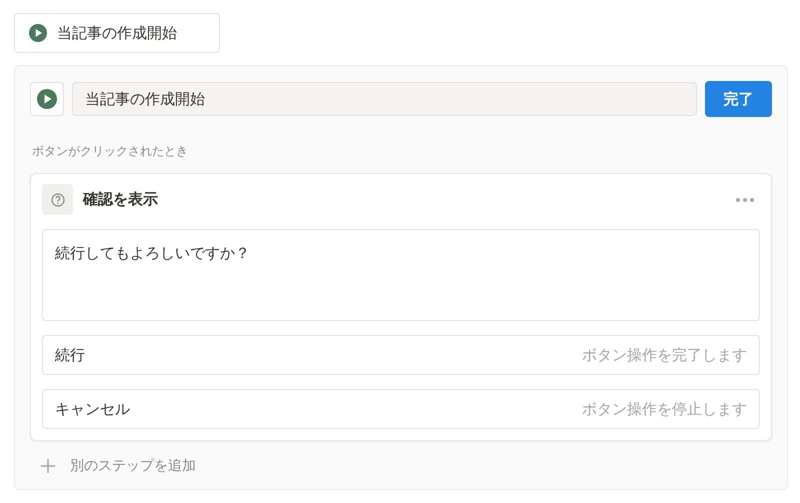  I want to click on option-label: 続行, so click(70, 355).